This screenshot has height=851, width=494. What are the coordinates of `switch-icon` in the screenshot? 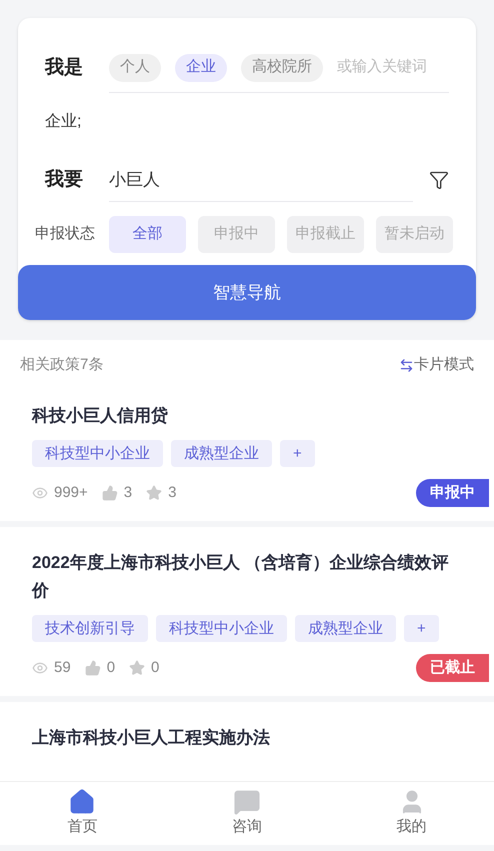 It's located at (406, 365).